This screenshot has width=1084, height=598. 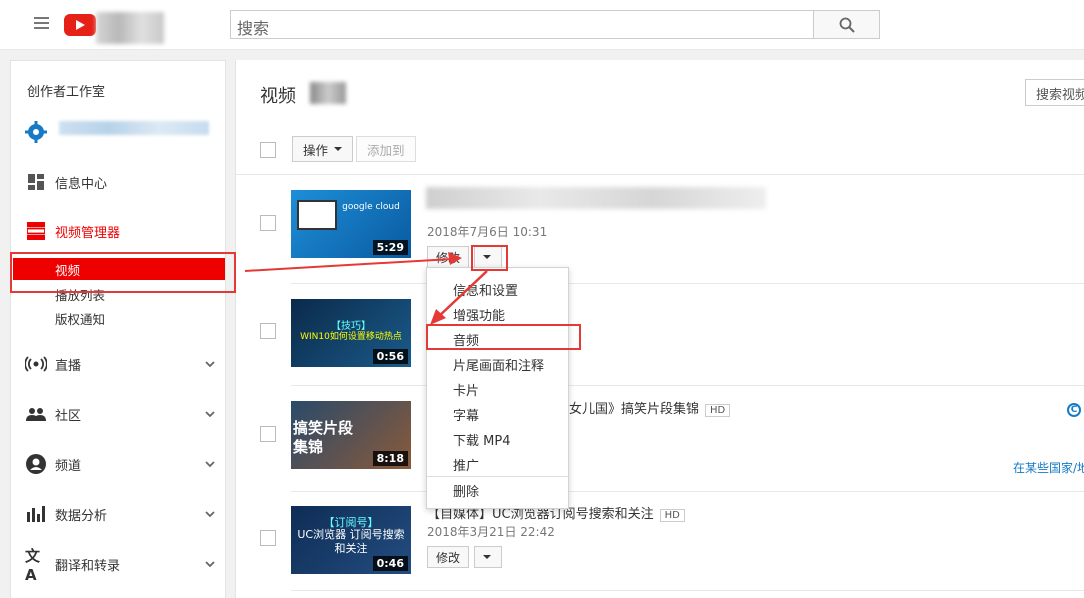 I want to click on annotation-arrows, so click(x=366, y=288).